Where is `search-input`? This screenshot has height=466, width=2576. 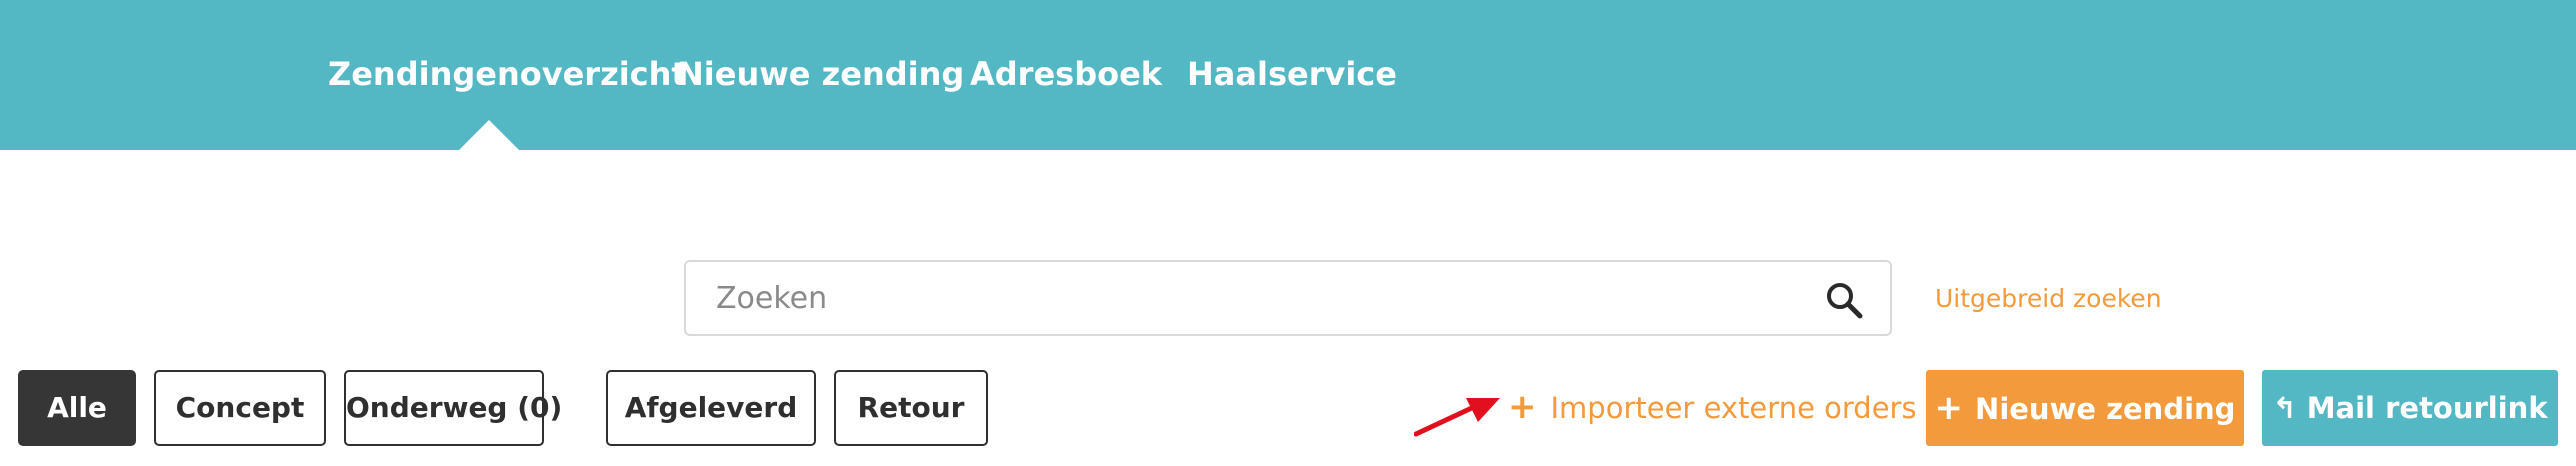 search-input is located at coordinates (1246, 298).